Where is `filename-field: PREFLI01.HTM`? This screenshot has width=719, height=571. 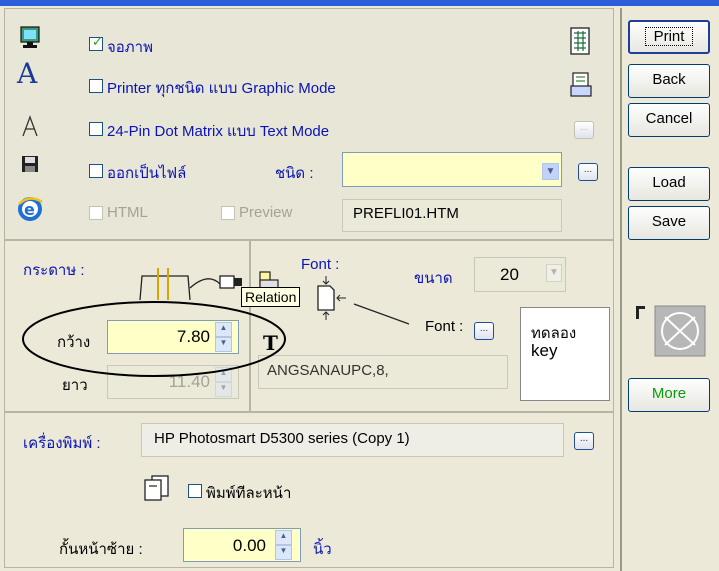
filename-field: PREFLI01.HTM is located at coordinates (452, 215).